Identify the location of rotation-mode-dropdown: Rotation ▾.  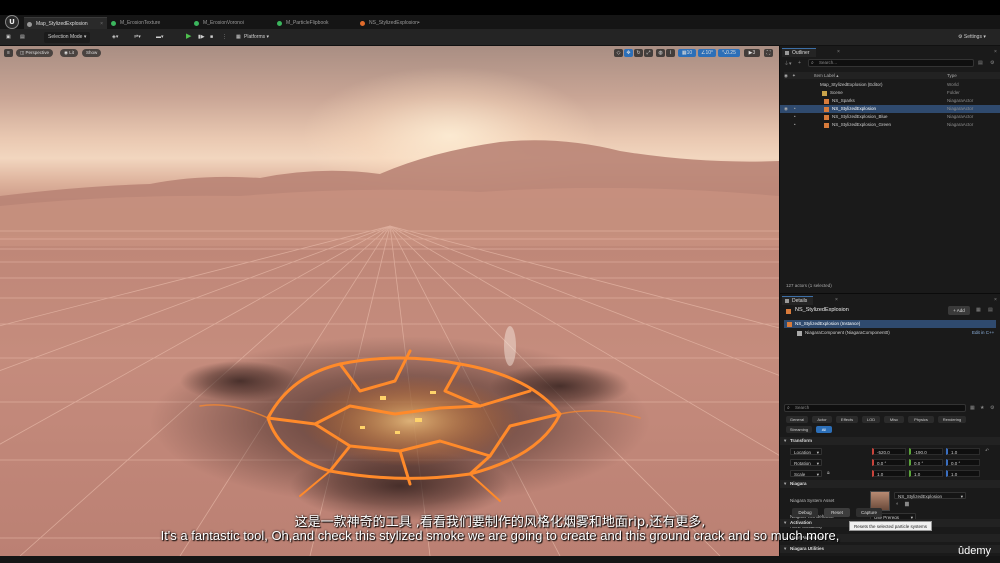
(806, 462).